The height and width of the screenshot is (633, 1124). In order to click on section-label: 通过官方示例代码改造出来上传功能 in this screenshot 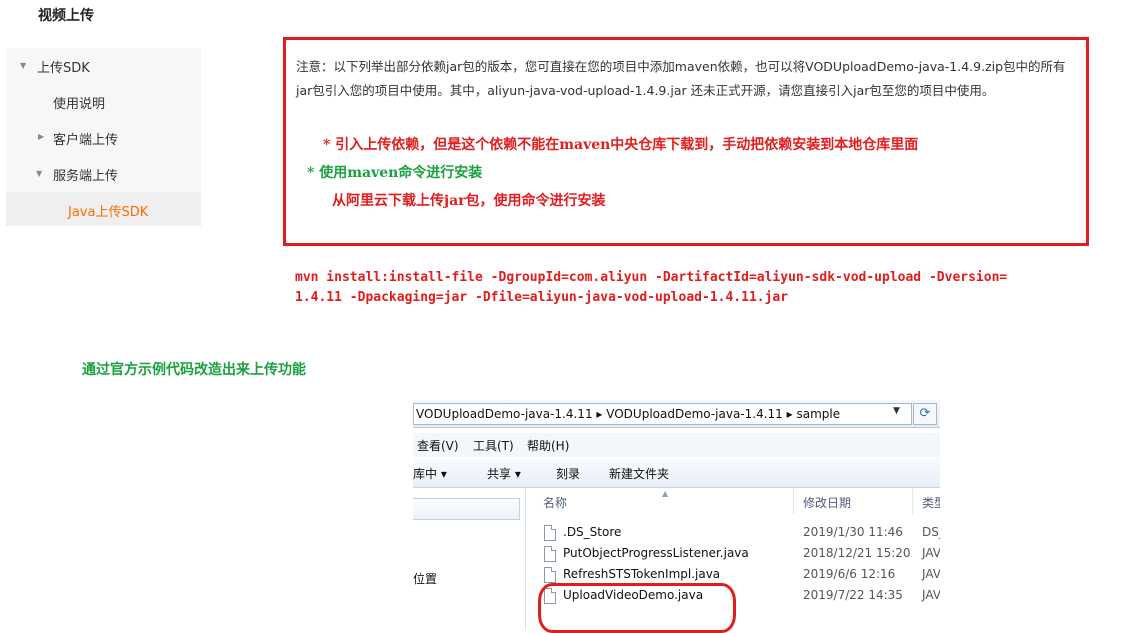, I will do `click(194, 370)`.